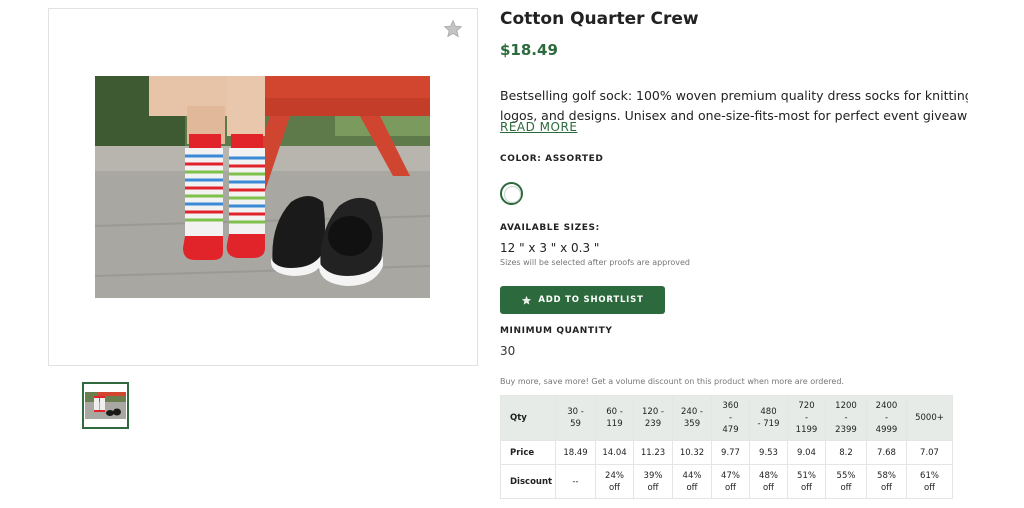  Describe the element at coordinates (653, 418) in the screenshot. I see `qty-cell: 120 - 239` at that location.